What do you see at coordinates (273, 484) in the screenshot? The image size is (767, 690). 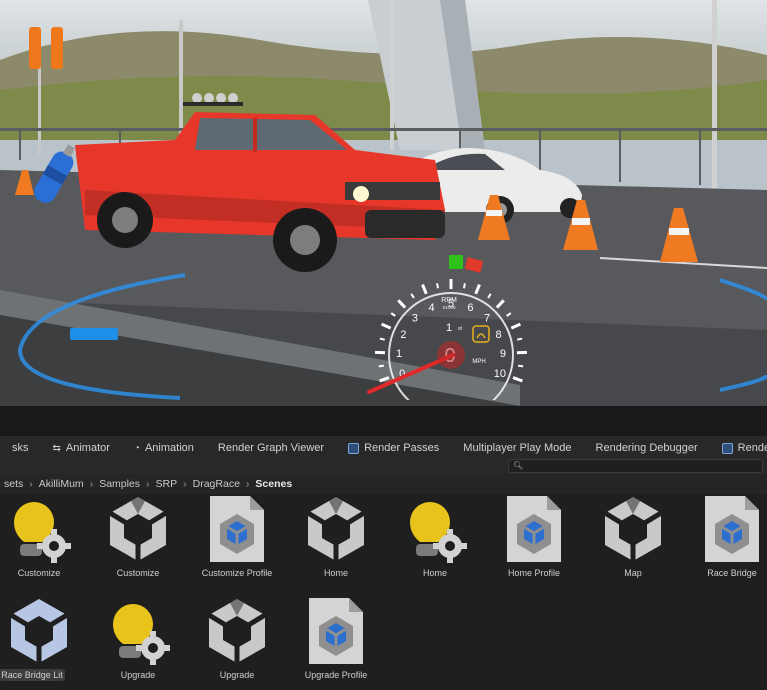 I see `breadcrumb-current: Scenes` at bounding box center [273, 484].